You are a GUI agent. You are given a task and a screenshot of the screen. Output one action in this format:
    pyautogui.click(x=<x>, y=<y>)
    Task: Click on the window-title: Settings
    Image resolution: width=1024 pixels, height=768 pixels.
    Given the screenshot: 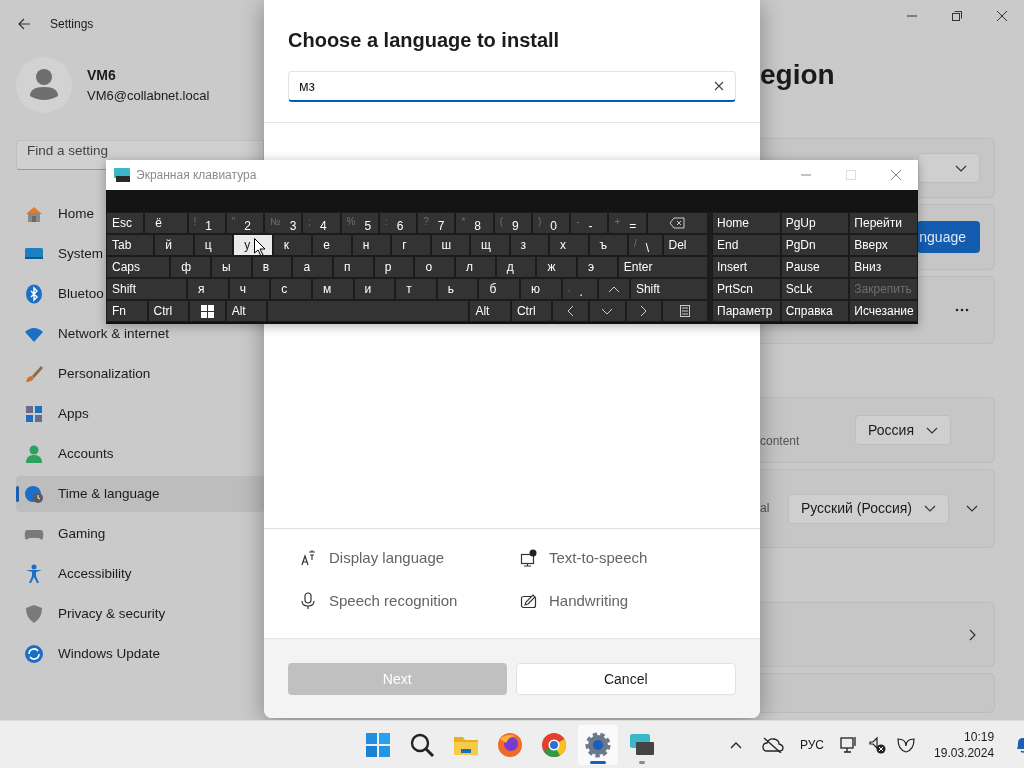 What is the action you would take?
    pyautogui.click(x=72, y=24)
    